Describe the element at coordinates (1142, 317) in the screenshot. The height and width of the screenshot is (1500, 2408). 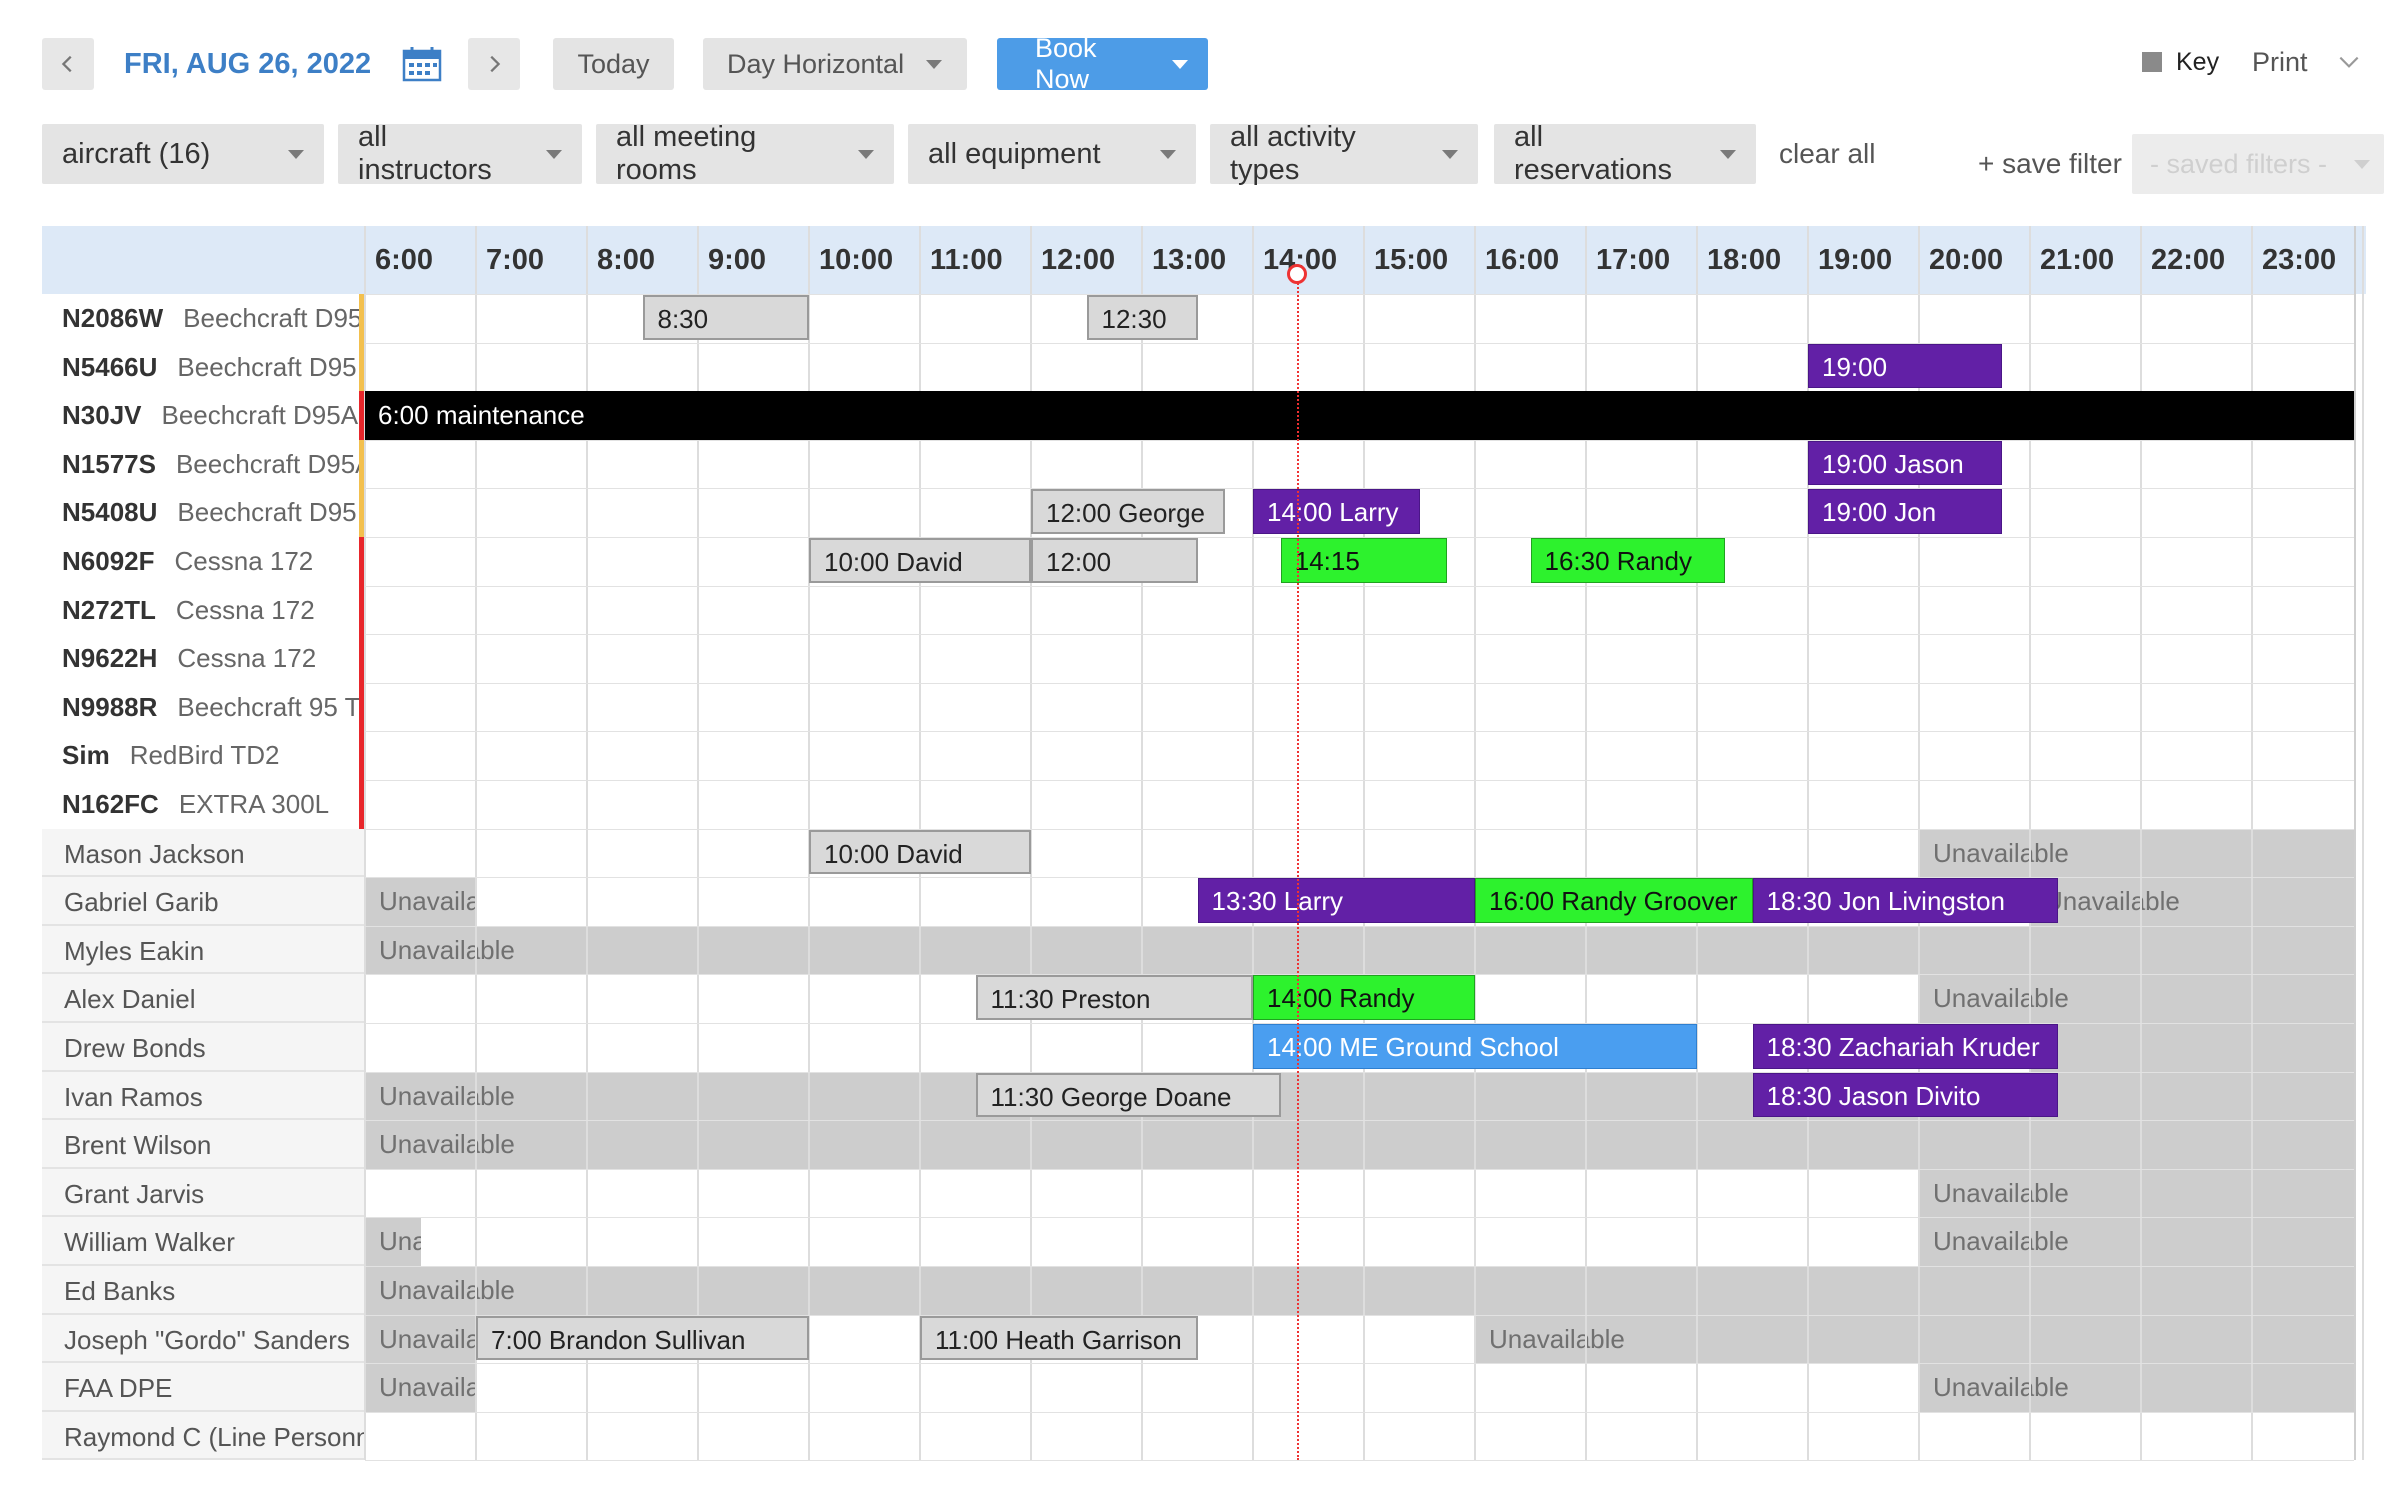
I see `reservation-block: 12:30` at that location.